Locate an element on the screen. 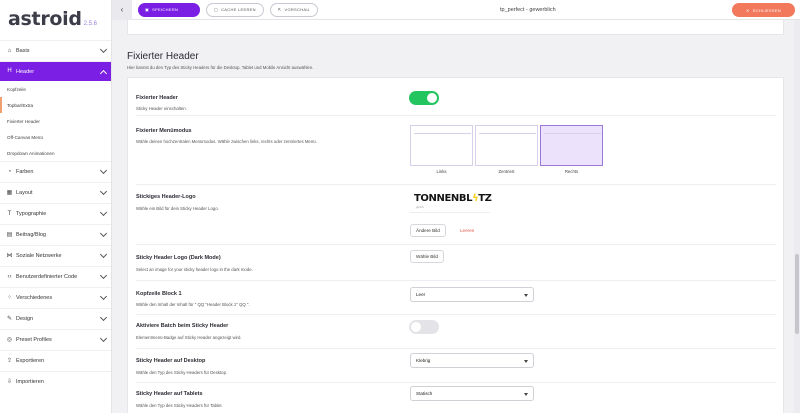 This screenshot has height=413, width=800. sticky-header-toggle is located at coordinates (424, 98).